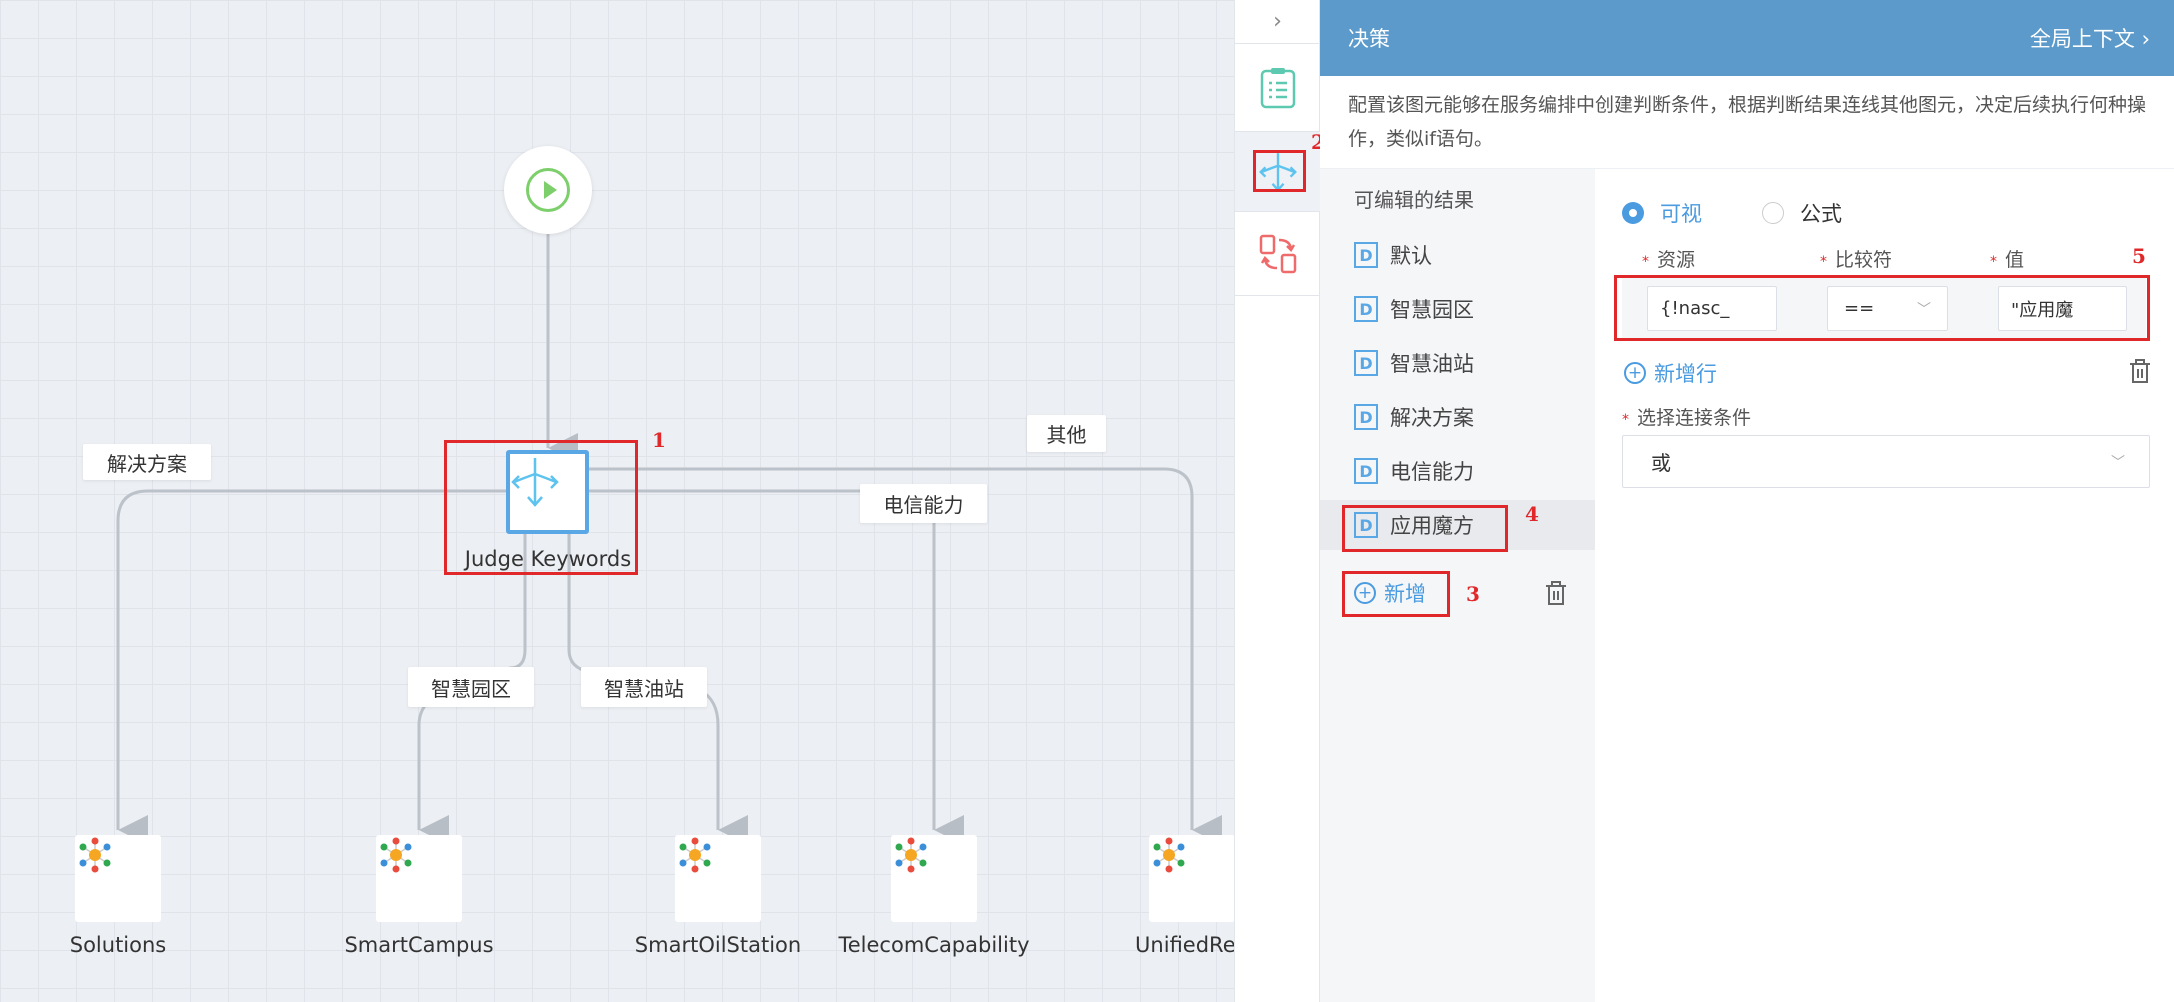 The image size is (2174, 1002). I want to click on results-title: 可编辑的结果, so click(1414, 200).